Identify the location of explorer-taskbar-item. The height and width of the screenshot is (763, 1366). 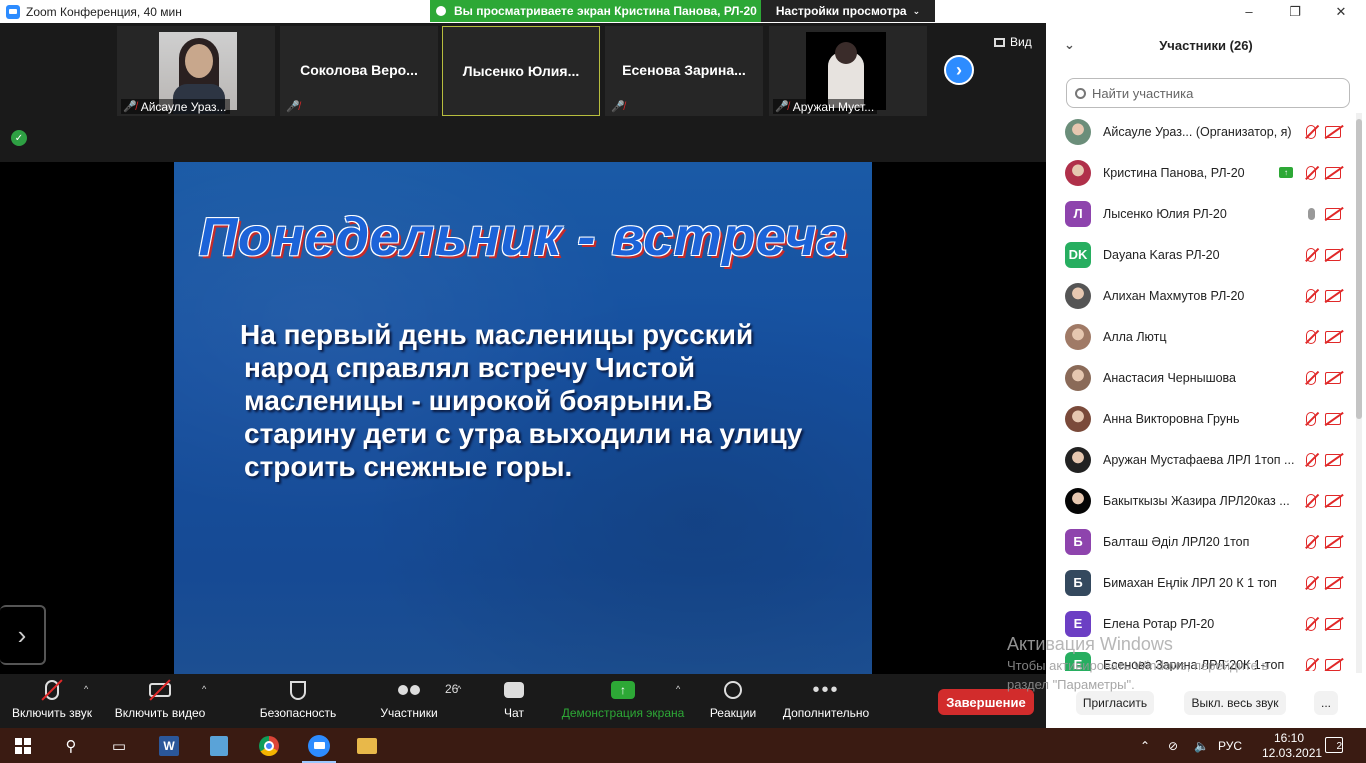
(367, 745).